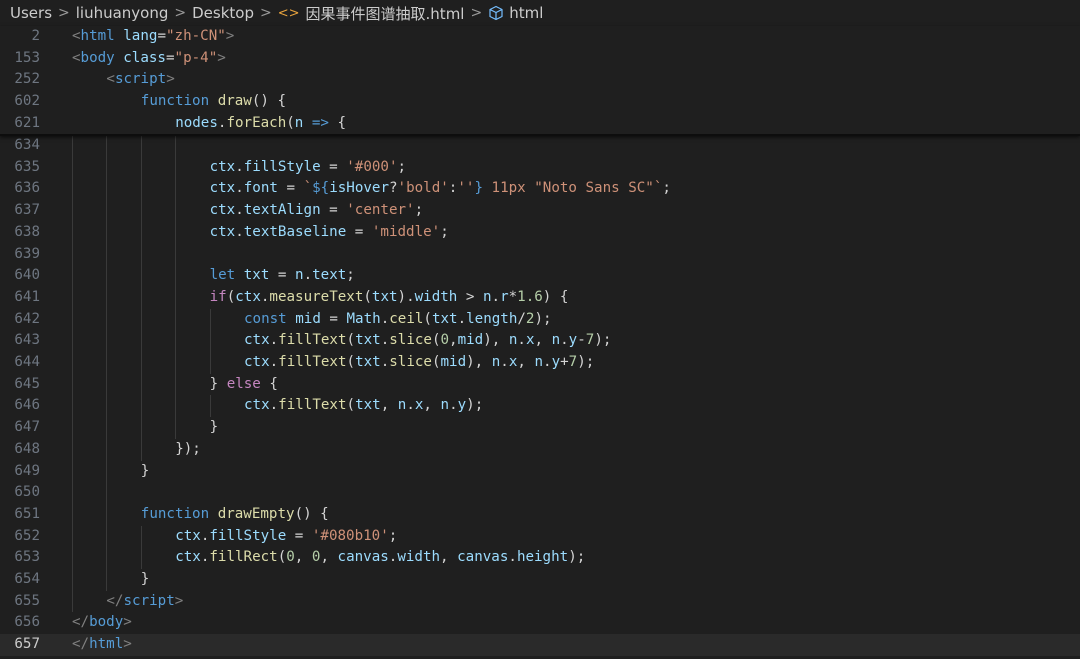  Describe the element at coordinates (337, 122) in the screenshot. I see `code-token: {` at that location.